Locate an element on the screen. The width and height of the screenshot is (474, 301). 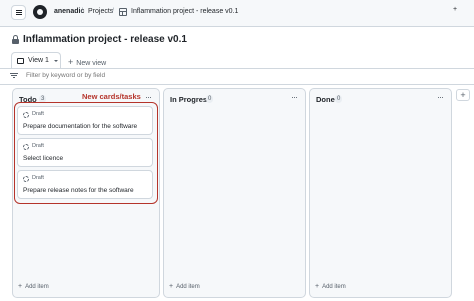
github-logo-icon is located at coordinates (40, 12).